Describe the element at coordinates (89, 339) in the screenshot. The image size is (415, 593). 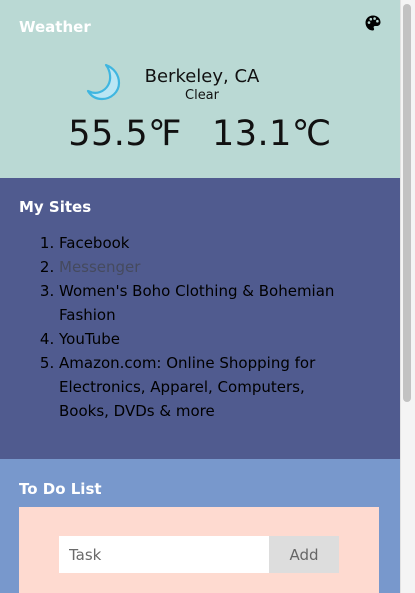
I see `site-link-youtube: YouTube` at that location.